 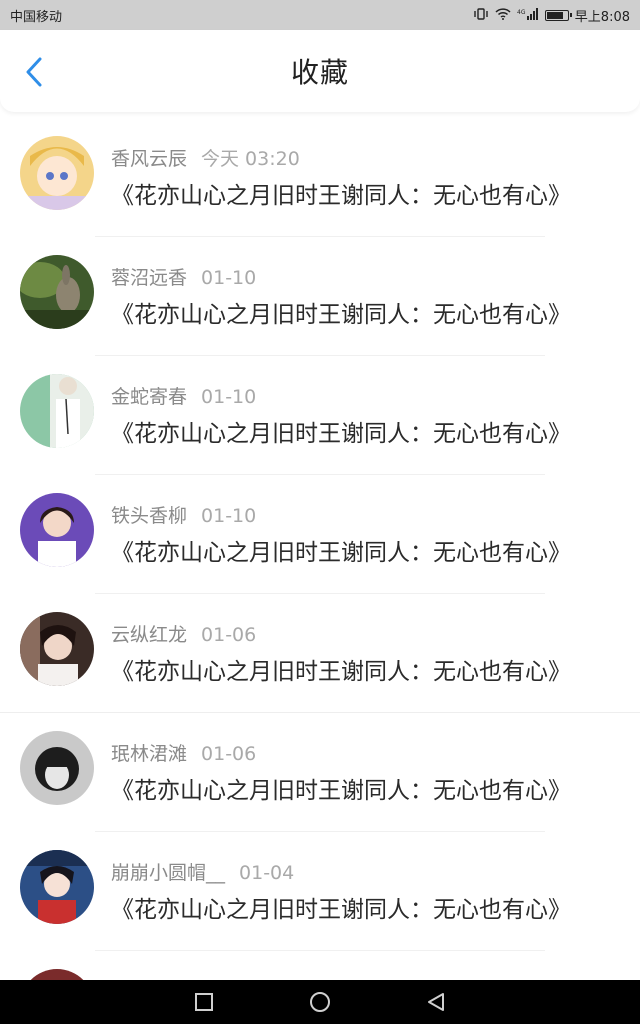 I want to click on system-nav-bar, so click(x=320, y=1002).